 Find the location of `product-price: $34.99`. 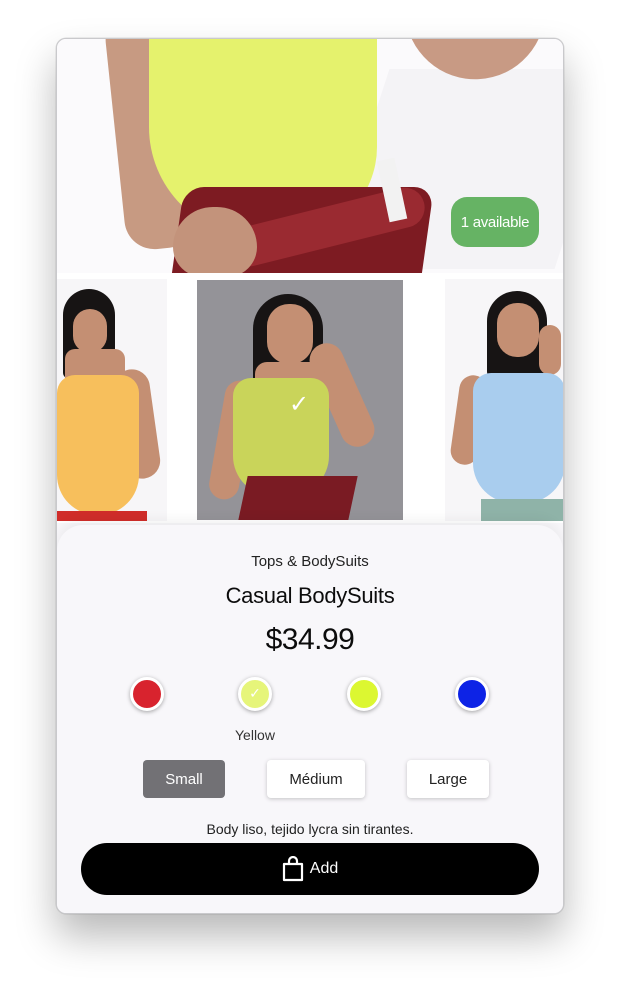

product-price: $34.99 is located at coordinates (310, 639).